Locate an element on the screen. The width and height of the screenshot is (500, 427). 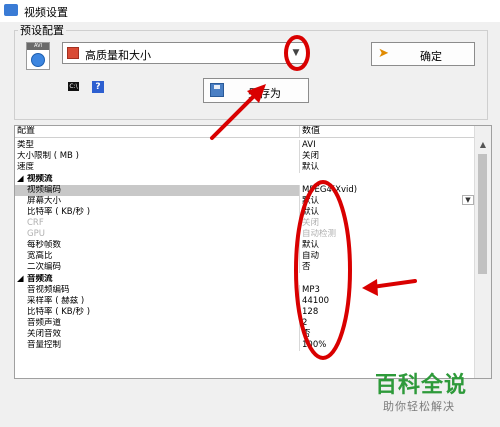
grid-row-name: 大小限制 ( MB ) is located at coordinates (157, 156).